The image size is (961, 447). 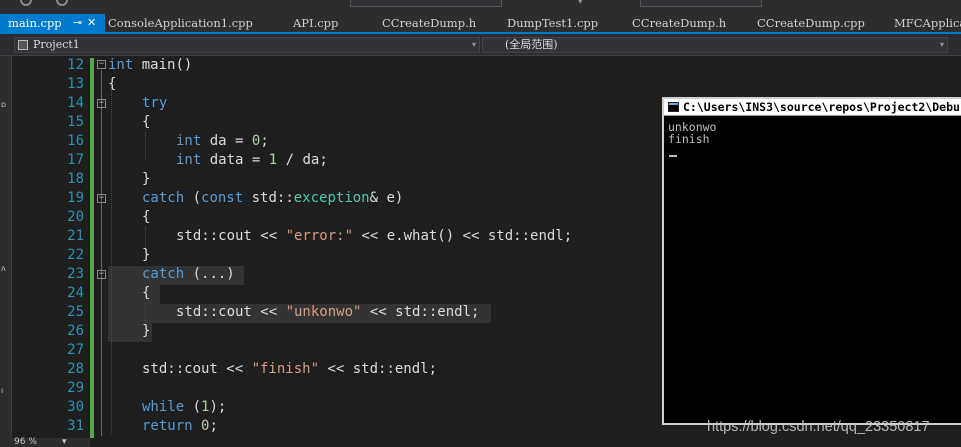 What do you see at coordinates (146, 293) in the screenshot?
I see `code-line-24: {` at bounding box center [146, 293].